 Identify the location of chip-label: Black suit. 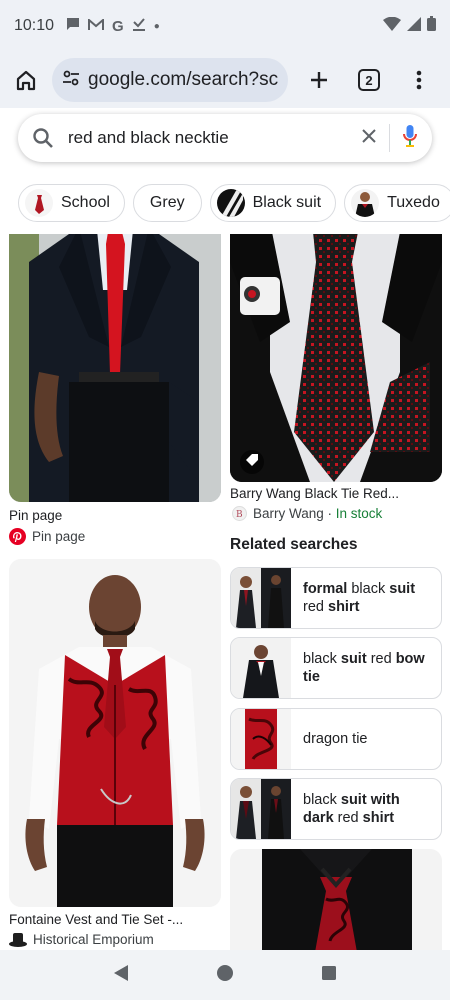
(287, 202).